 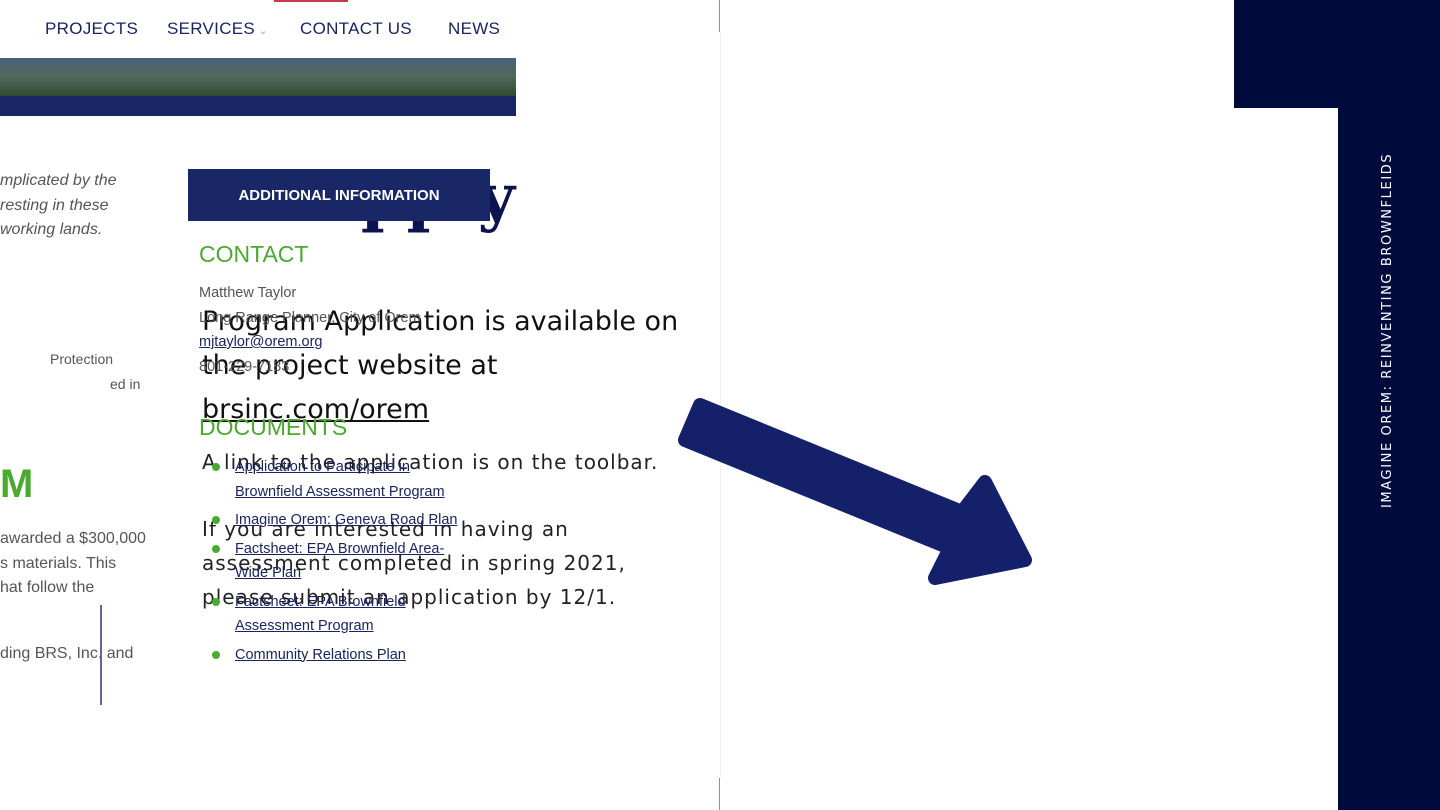 I want to click on arrow-icon, so click(x=855, y=491).